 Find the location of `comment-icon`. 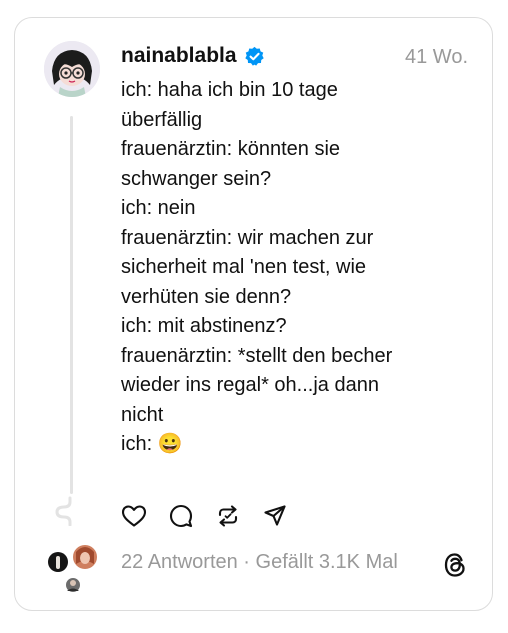

comment-icon is located at coordinates (181, 516).